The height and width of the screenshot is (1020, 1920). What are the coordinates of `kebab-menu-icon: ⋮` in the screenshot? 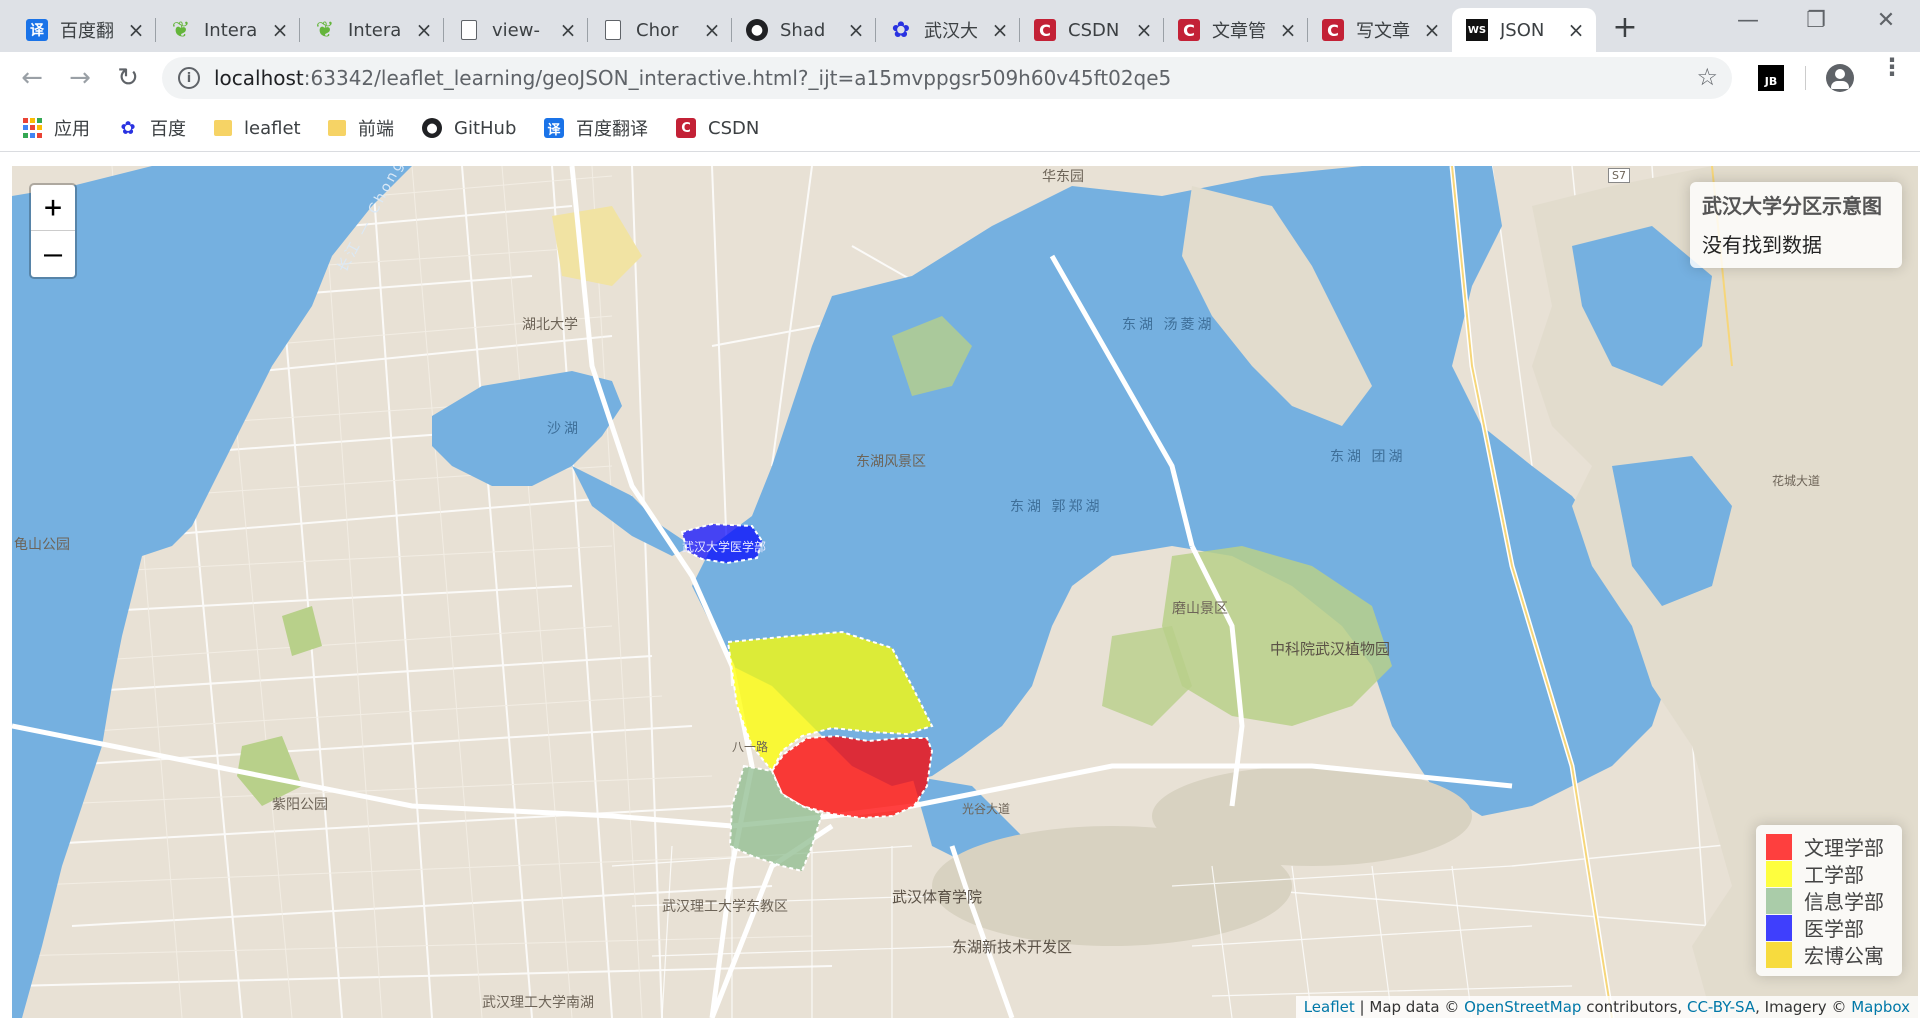 It's located at (1892, 67).